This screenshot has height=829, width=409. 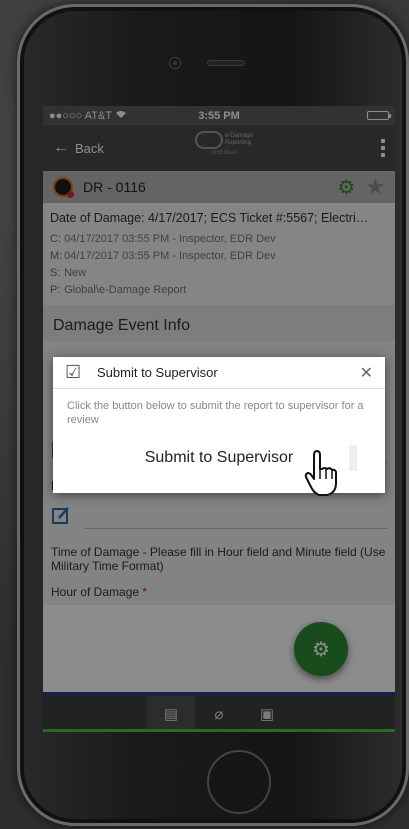 What do you see at coordinates (157, 372) in the screenshot?
I see `dialog-title: Submit to Supervisor` at bounding box center [157, 372].